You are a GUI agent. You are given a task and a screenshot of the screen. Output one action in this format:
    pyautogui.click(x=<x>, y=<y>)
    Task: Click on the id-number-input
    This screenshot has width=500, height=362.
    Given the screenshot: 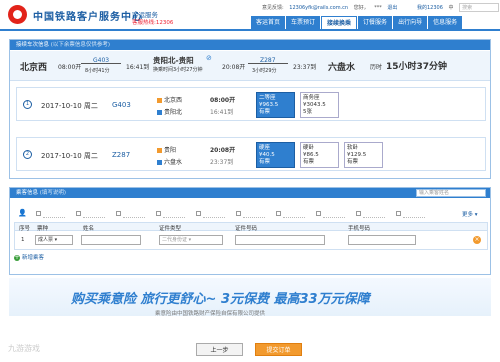 What is the action you would take?
    pyautogui.click(x=280, y=240)
    